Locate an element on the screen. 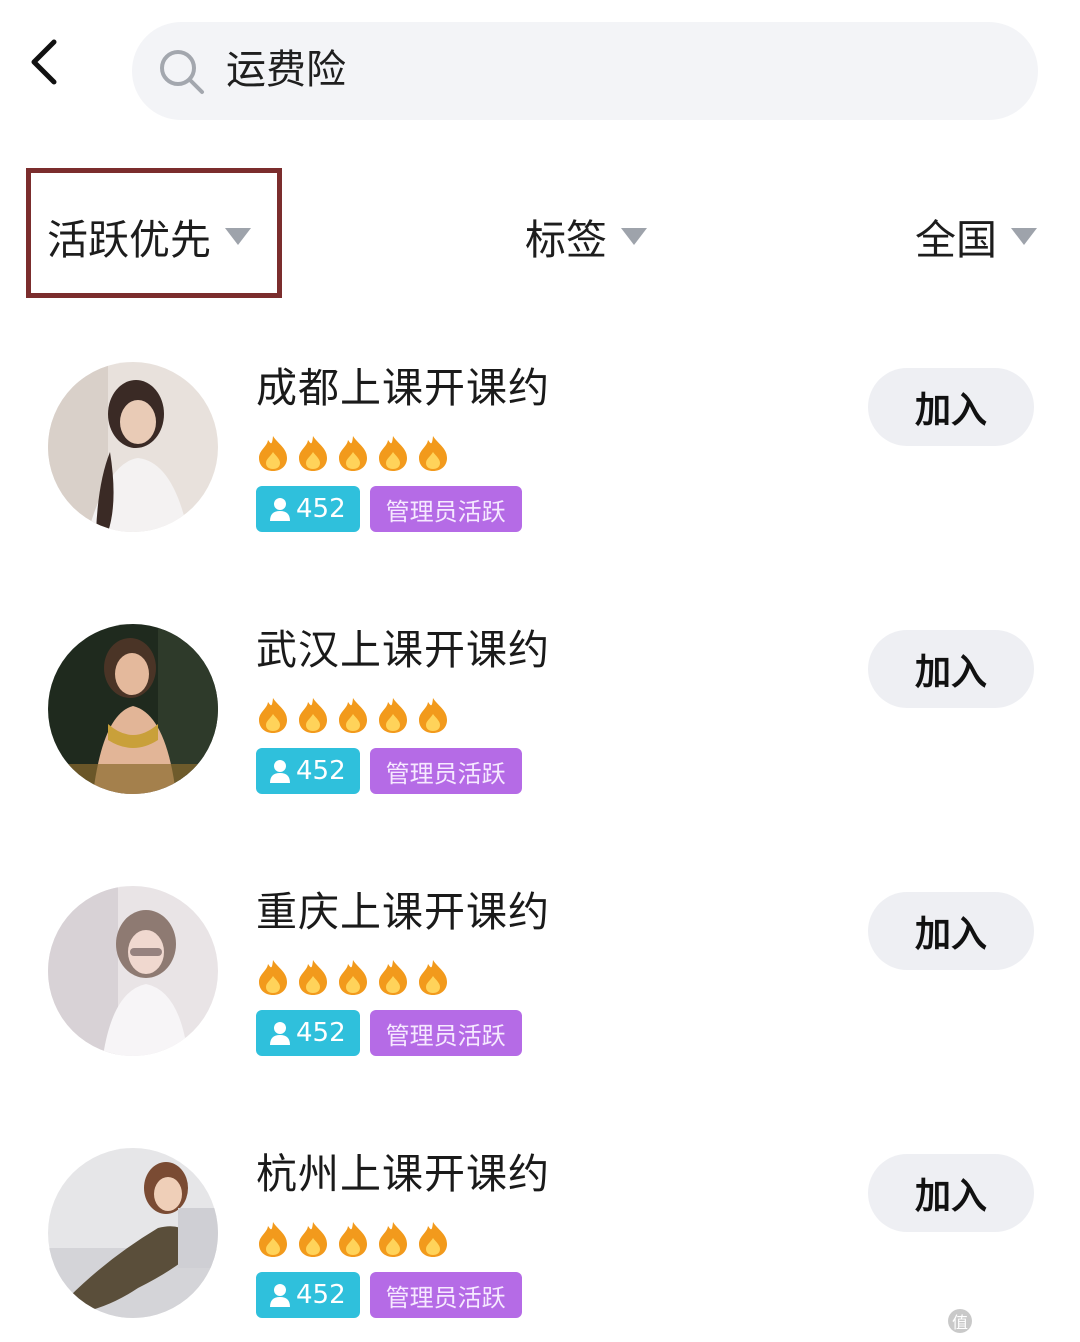 This screenshot has height=1342, width=1080. filter-region-label: 全国 is located at coordinates (956, 240).